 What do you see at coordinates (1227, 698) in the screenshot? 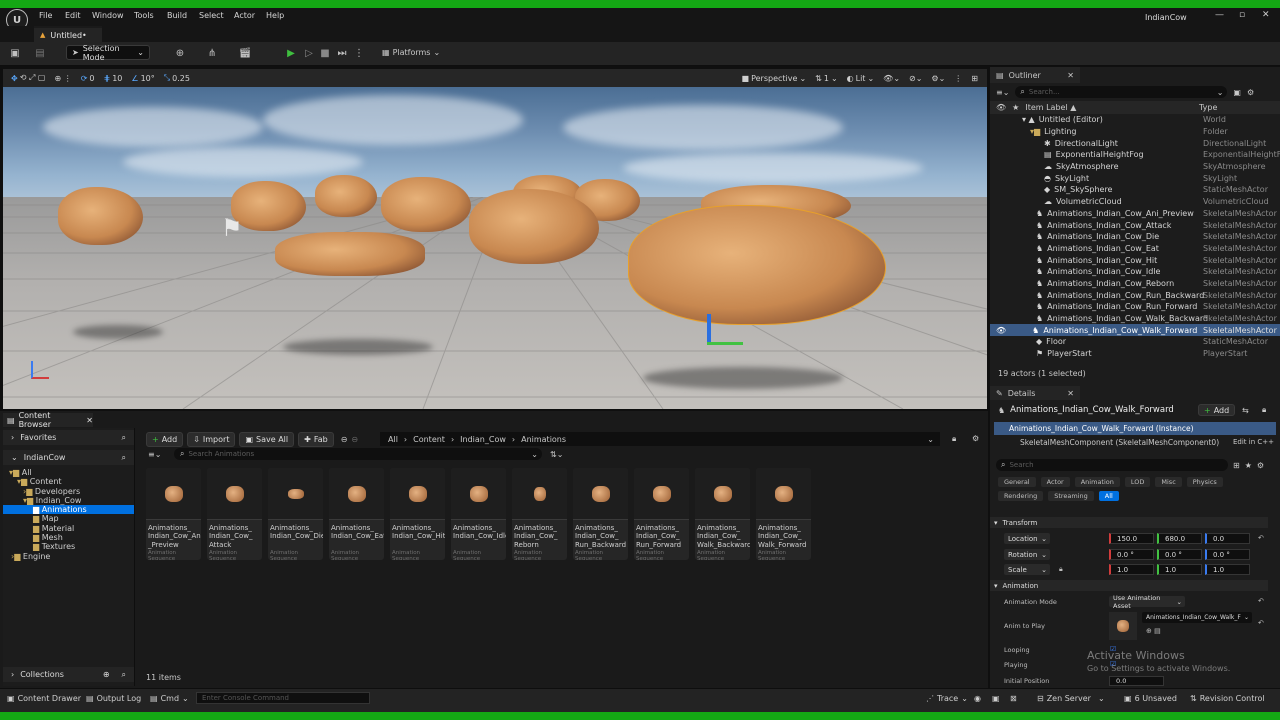
I see `revision-control-button: ⇅ Revision Control` at bounding box center [1227, 698].